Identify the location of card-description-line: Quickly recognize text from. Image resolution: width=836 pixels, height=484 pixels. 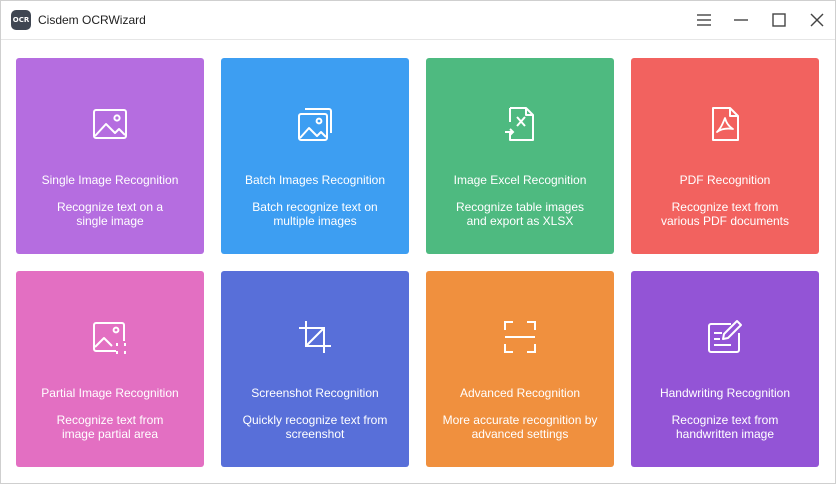
(315, 420).